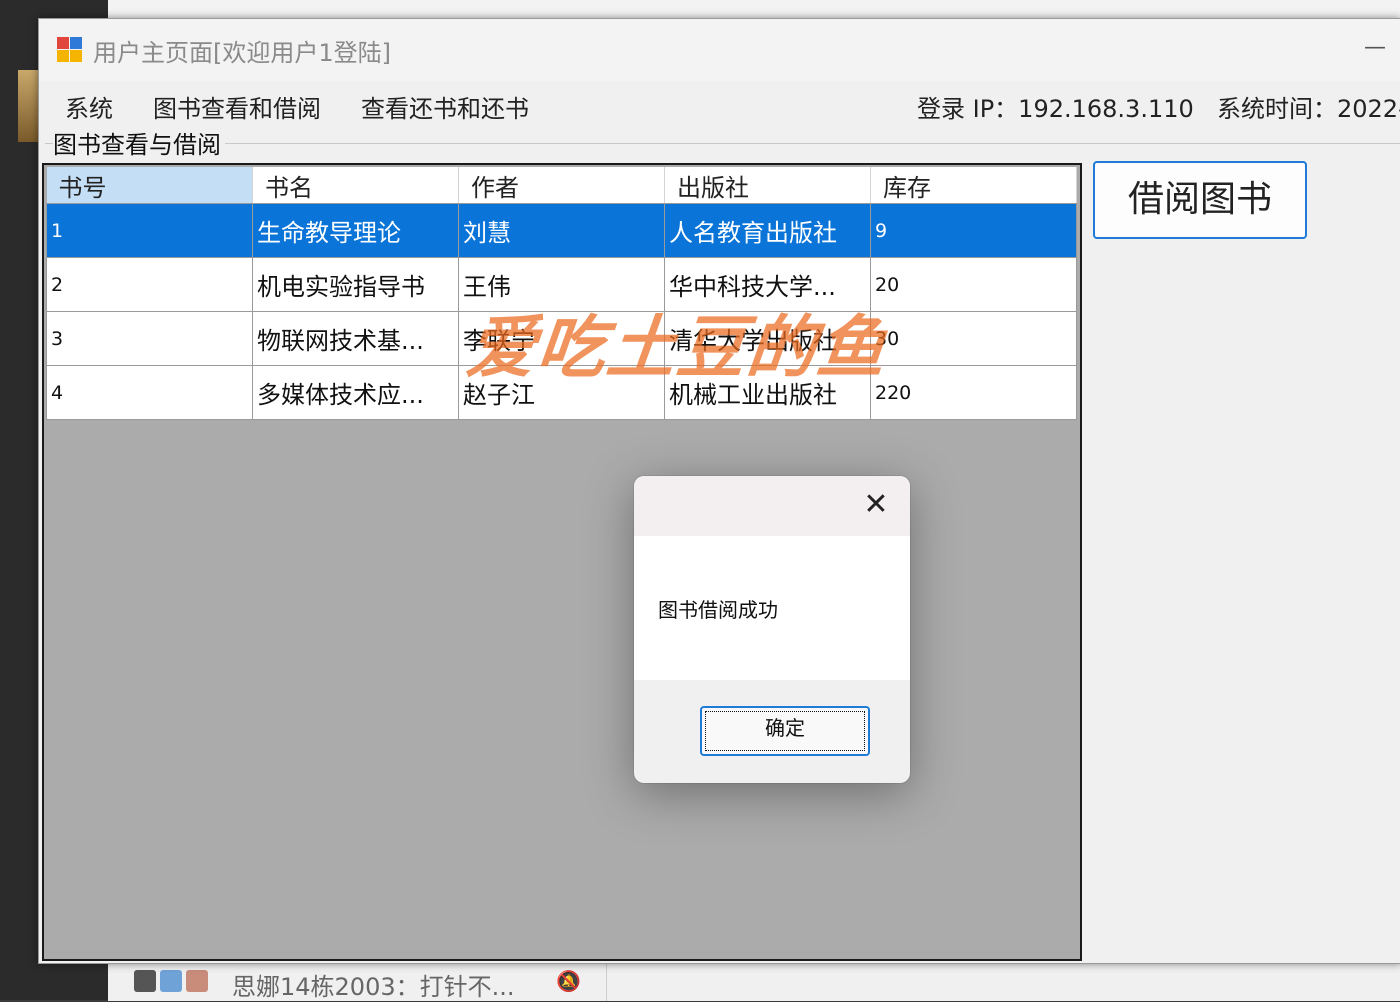 The image size is (1400, 1002). What do you see at coordinates (355, 185) in the screenshot?
I see `column-header-name: 书名` at bounding box center [355, 185].